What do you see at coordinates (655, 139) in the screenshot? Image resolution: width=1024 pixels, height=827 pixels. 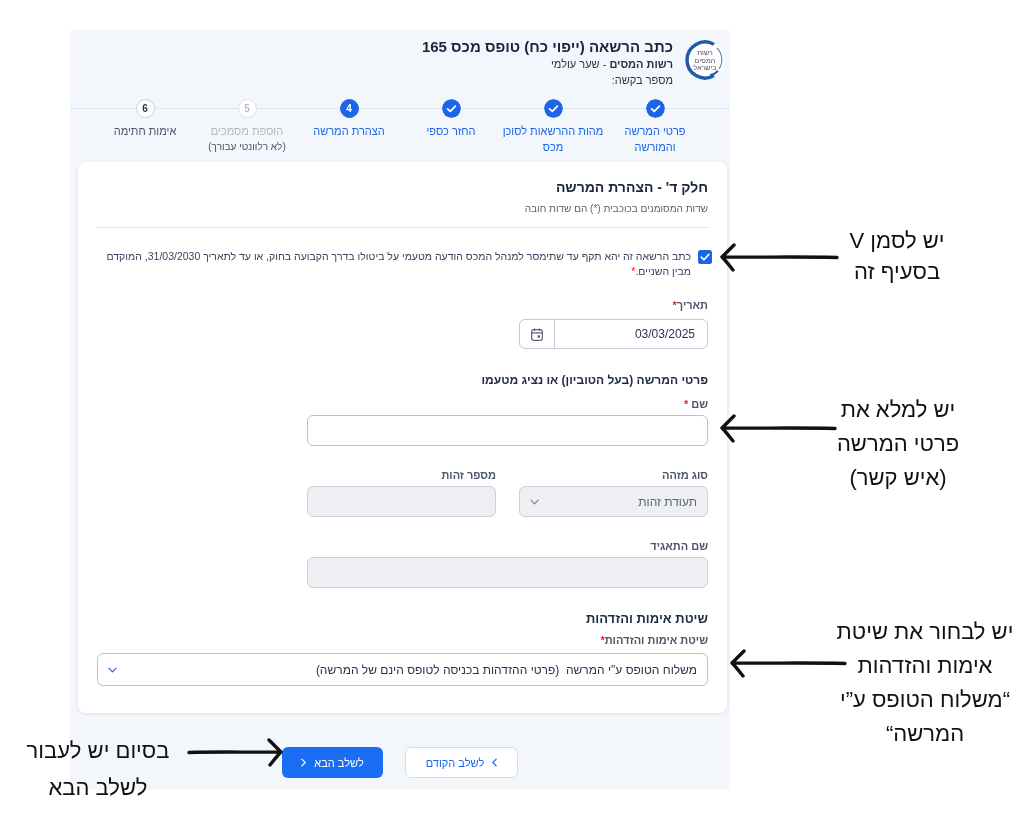 I see `step-label: פרטי המרשה והמורשה` at bounding box center [655, 139].